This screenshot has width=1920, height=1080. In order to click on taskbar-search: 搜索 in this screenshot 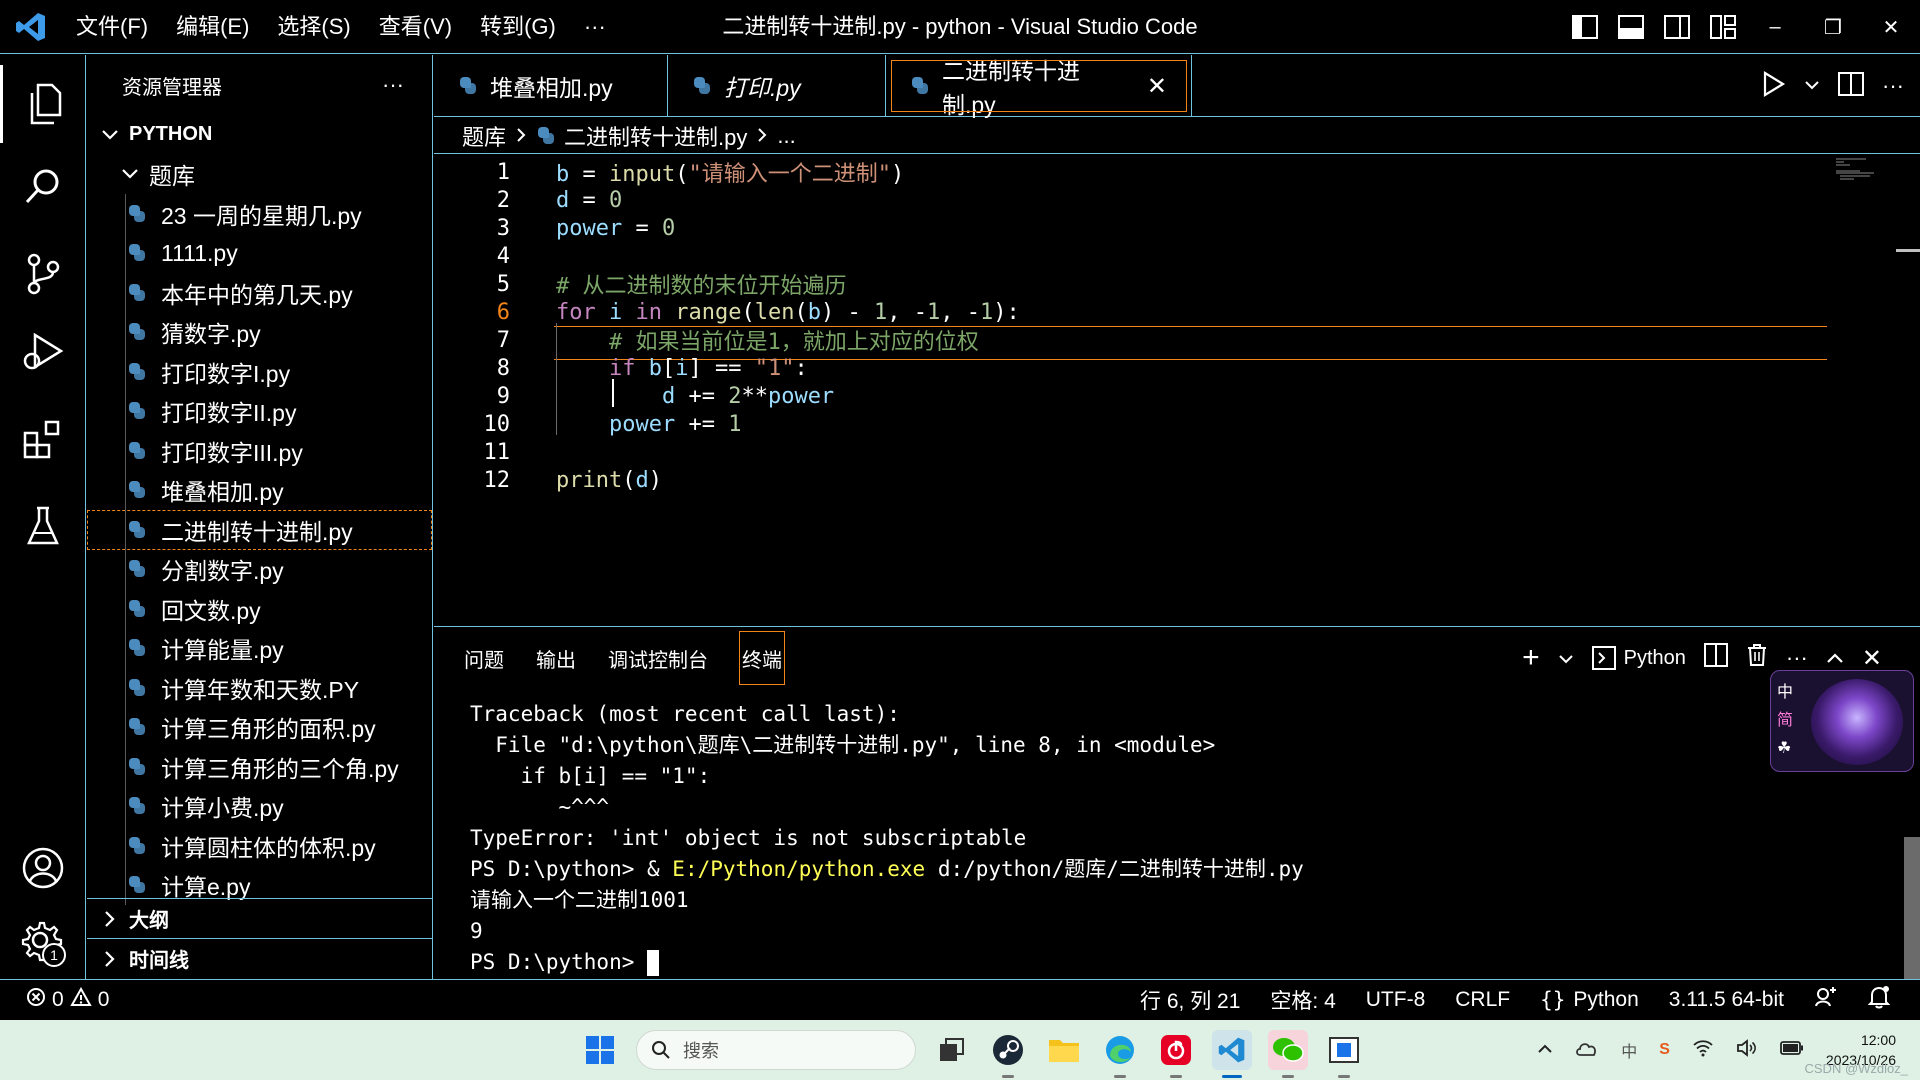, I will do `click(776, 1050)`.